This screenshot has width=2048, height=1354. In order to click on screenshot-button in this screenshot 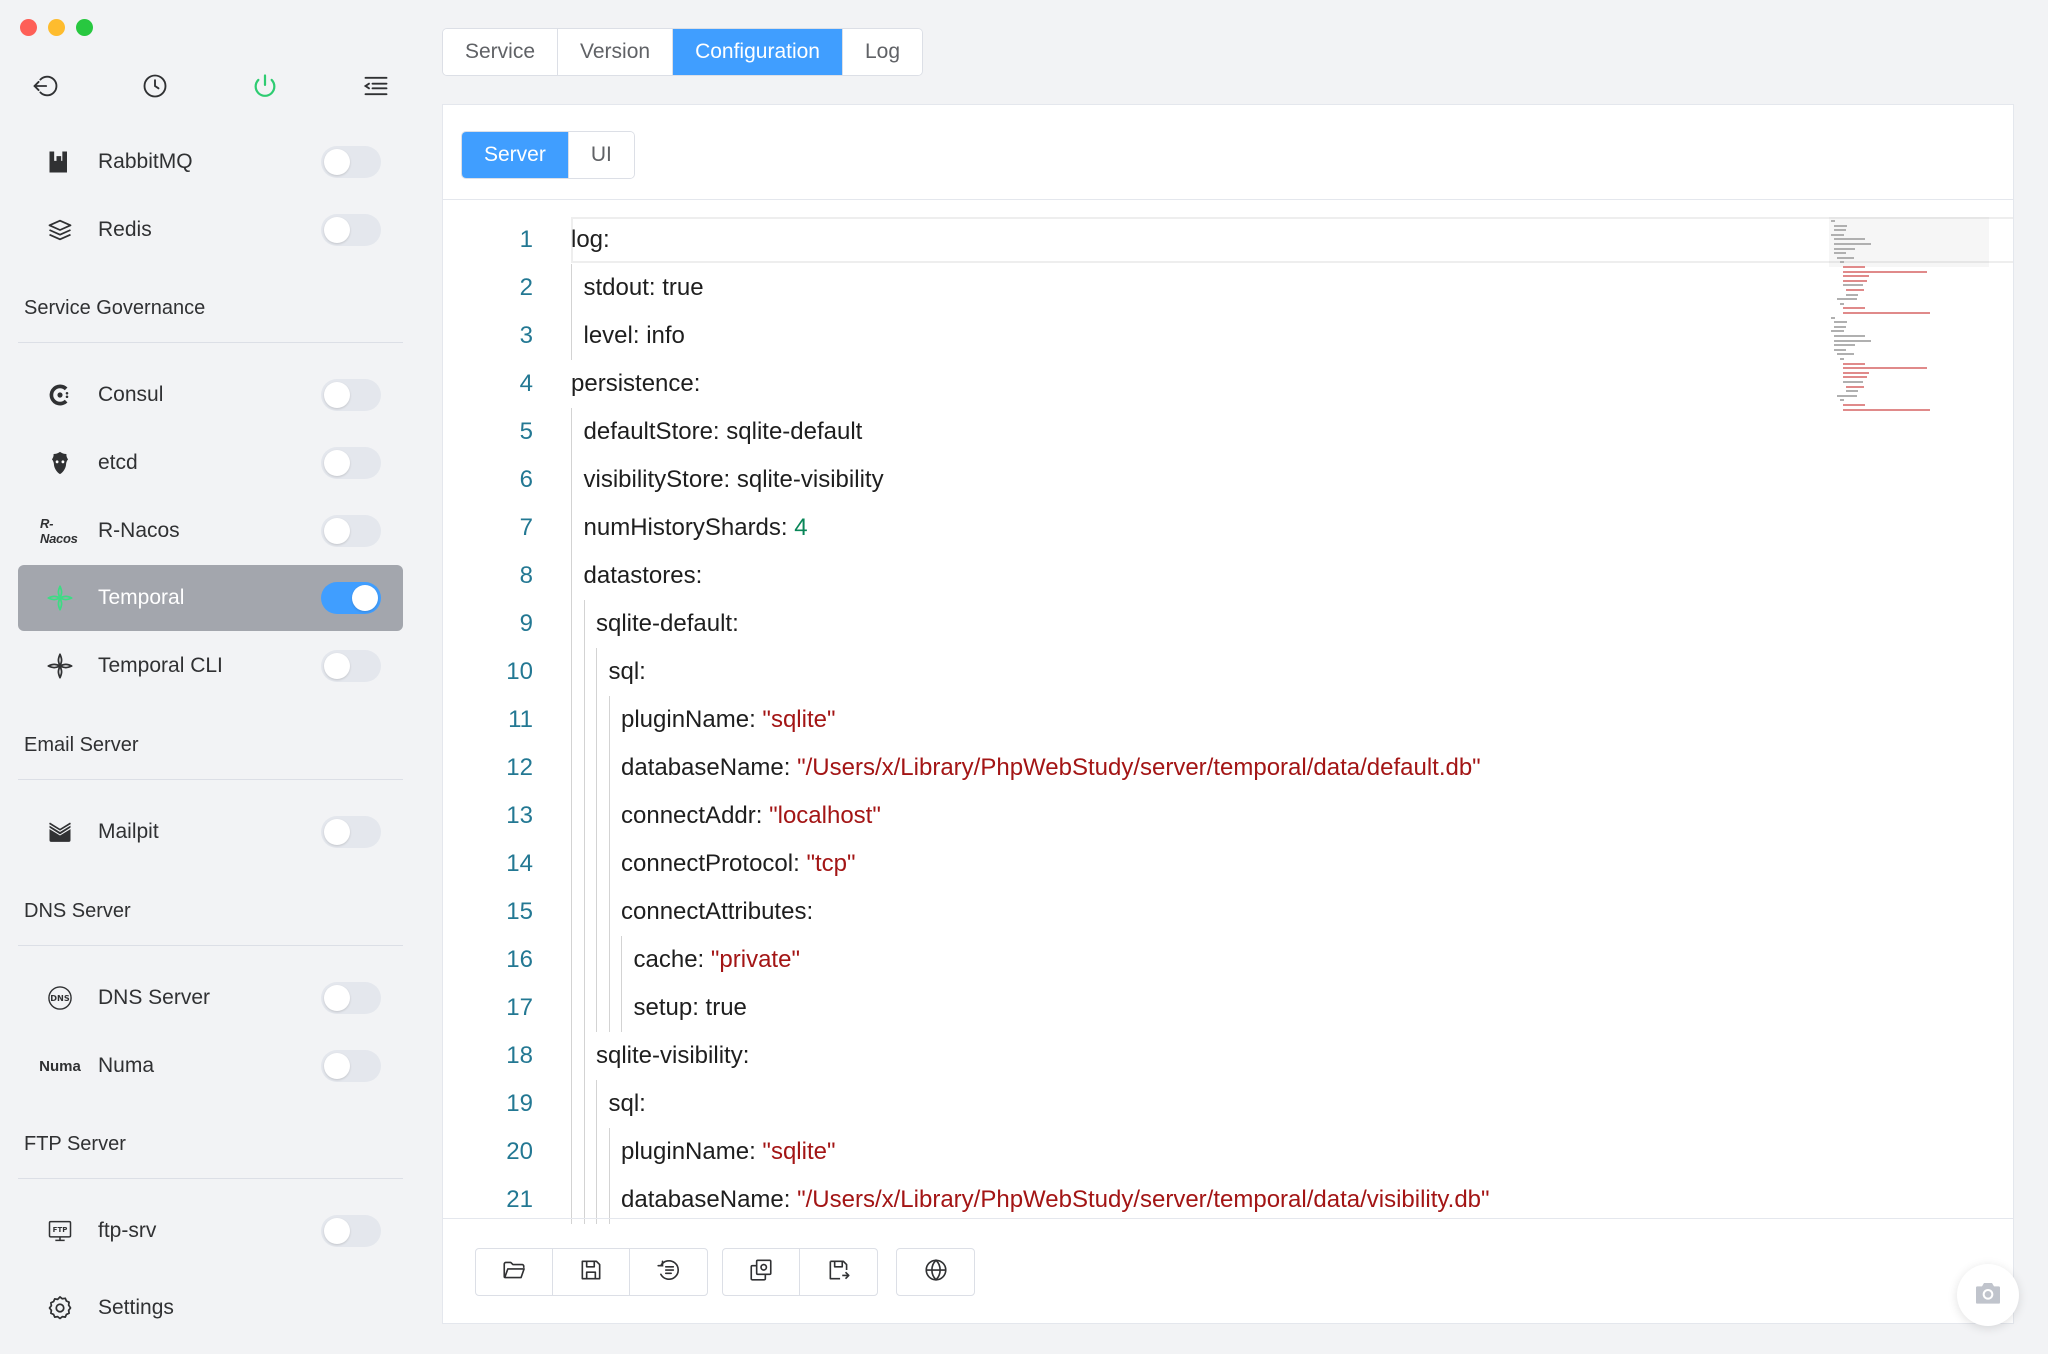, I will do `click(1988, 1295)`.